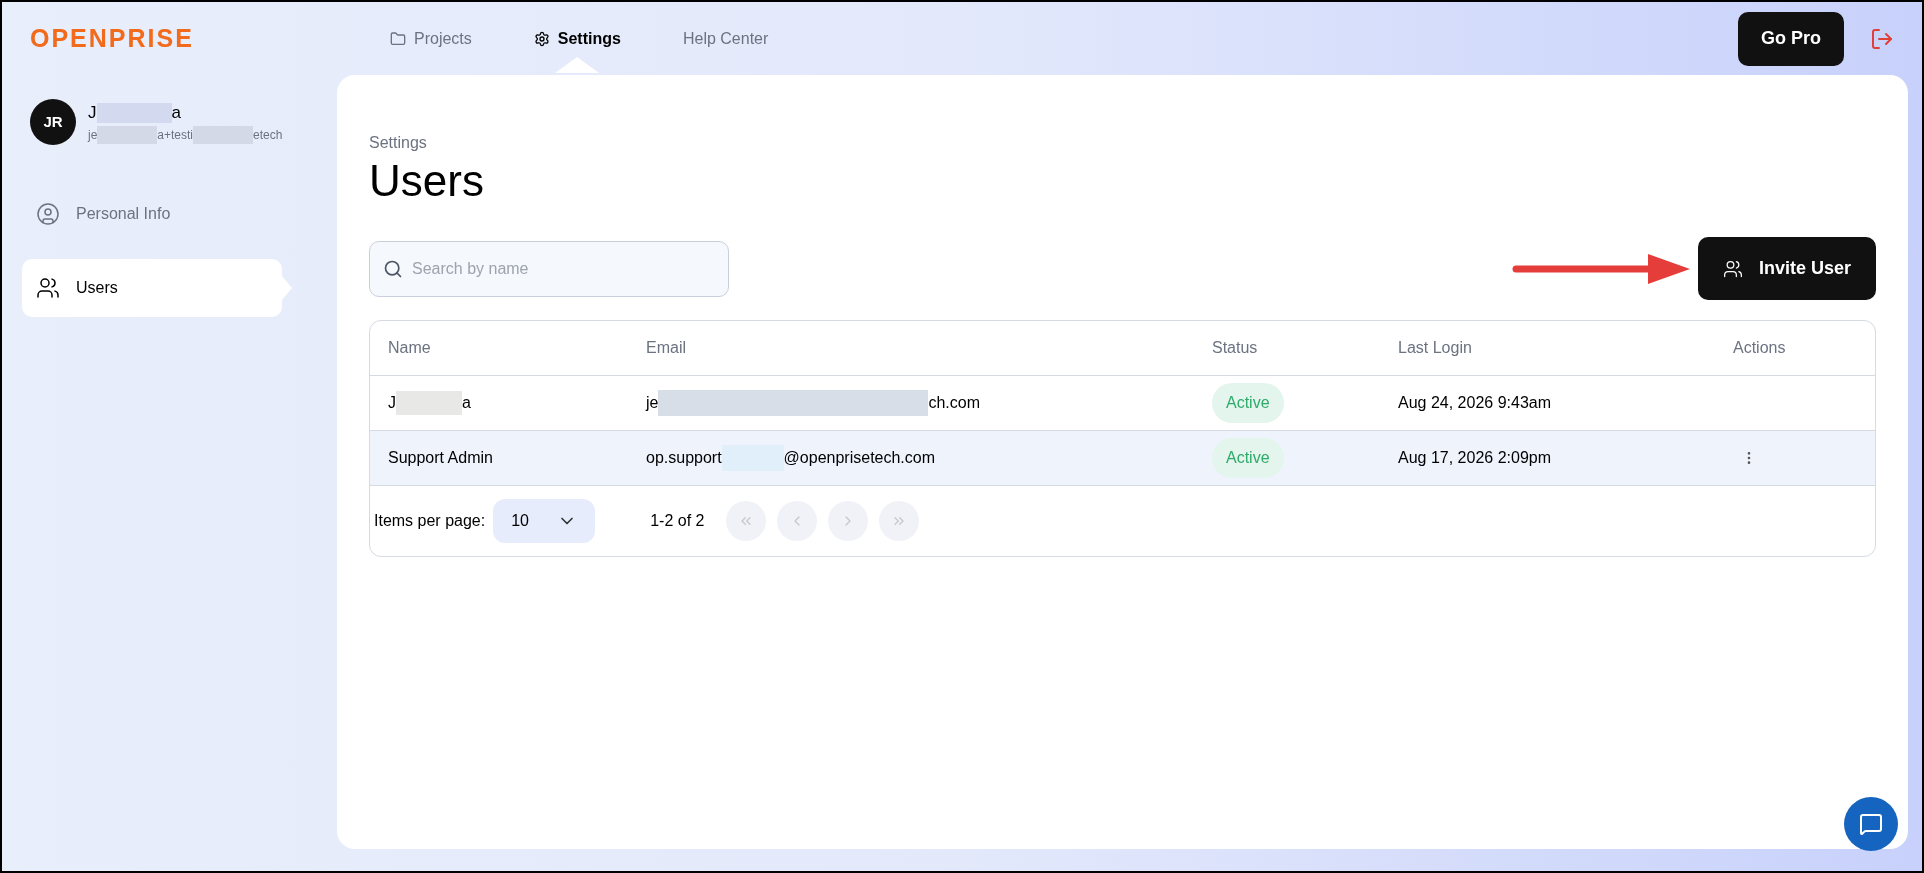  I want to click on table-cell-text: J, so click(392, 403).